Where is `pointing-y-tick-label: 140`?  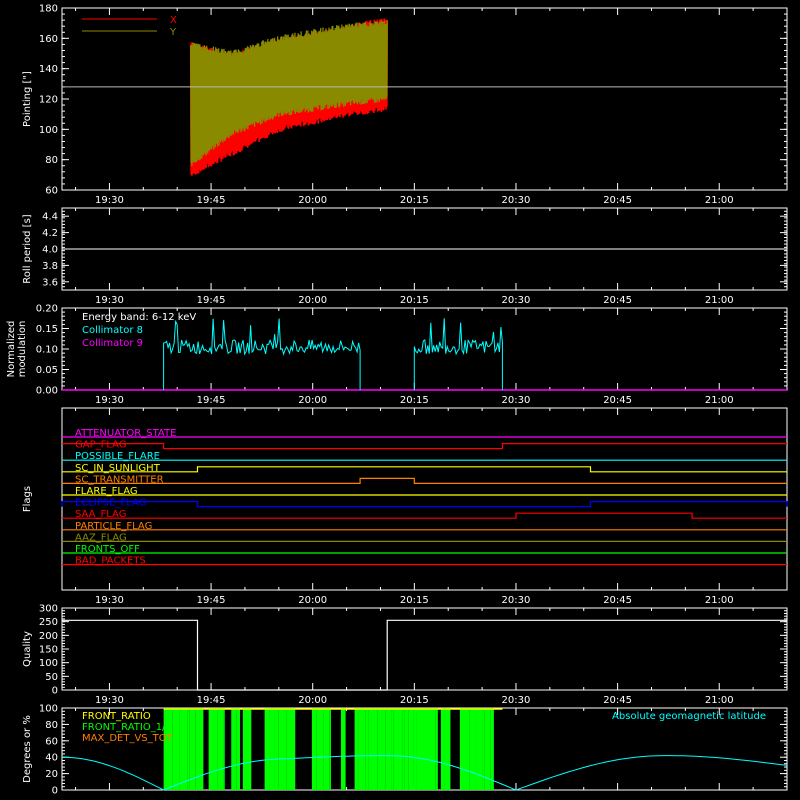
pointing-y-tick-label: 140 is located at coordinates (48, 69).